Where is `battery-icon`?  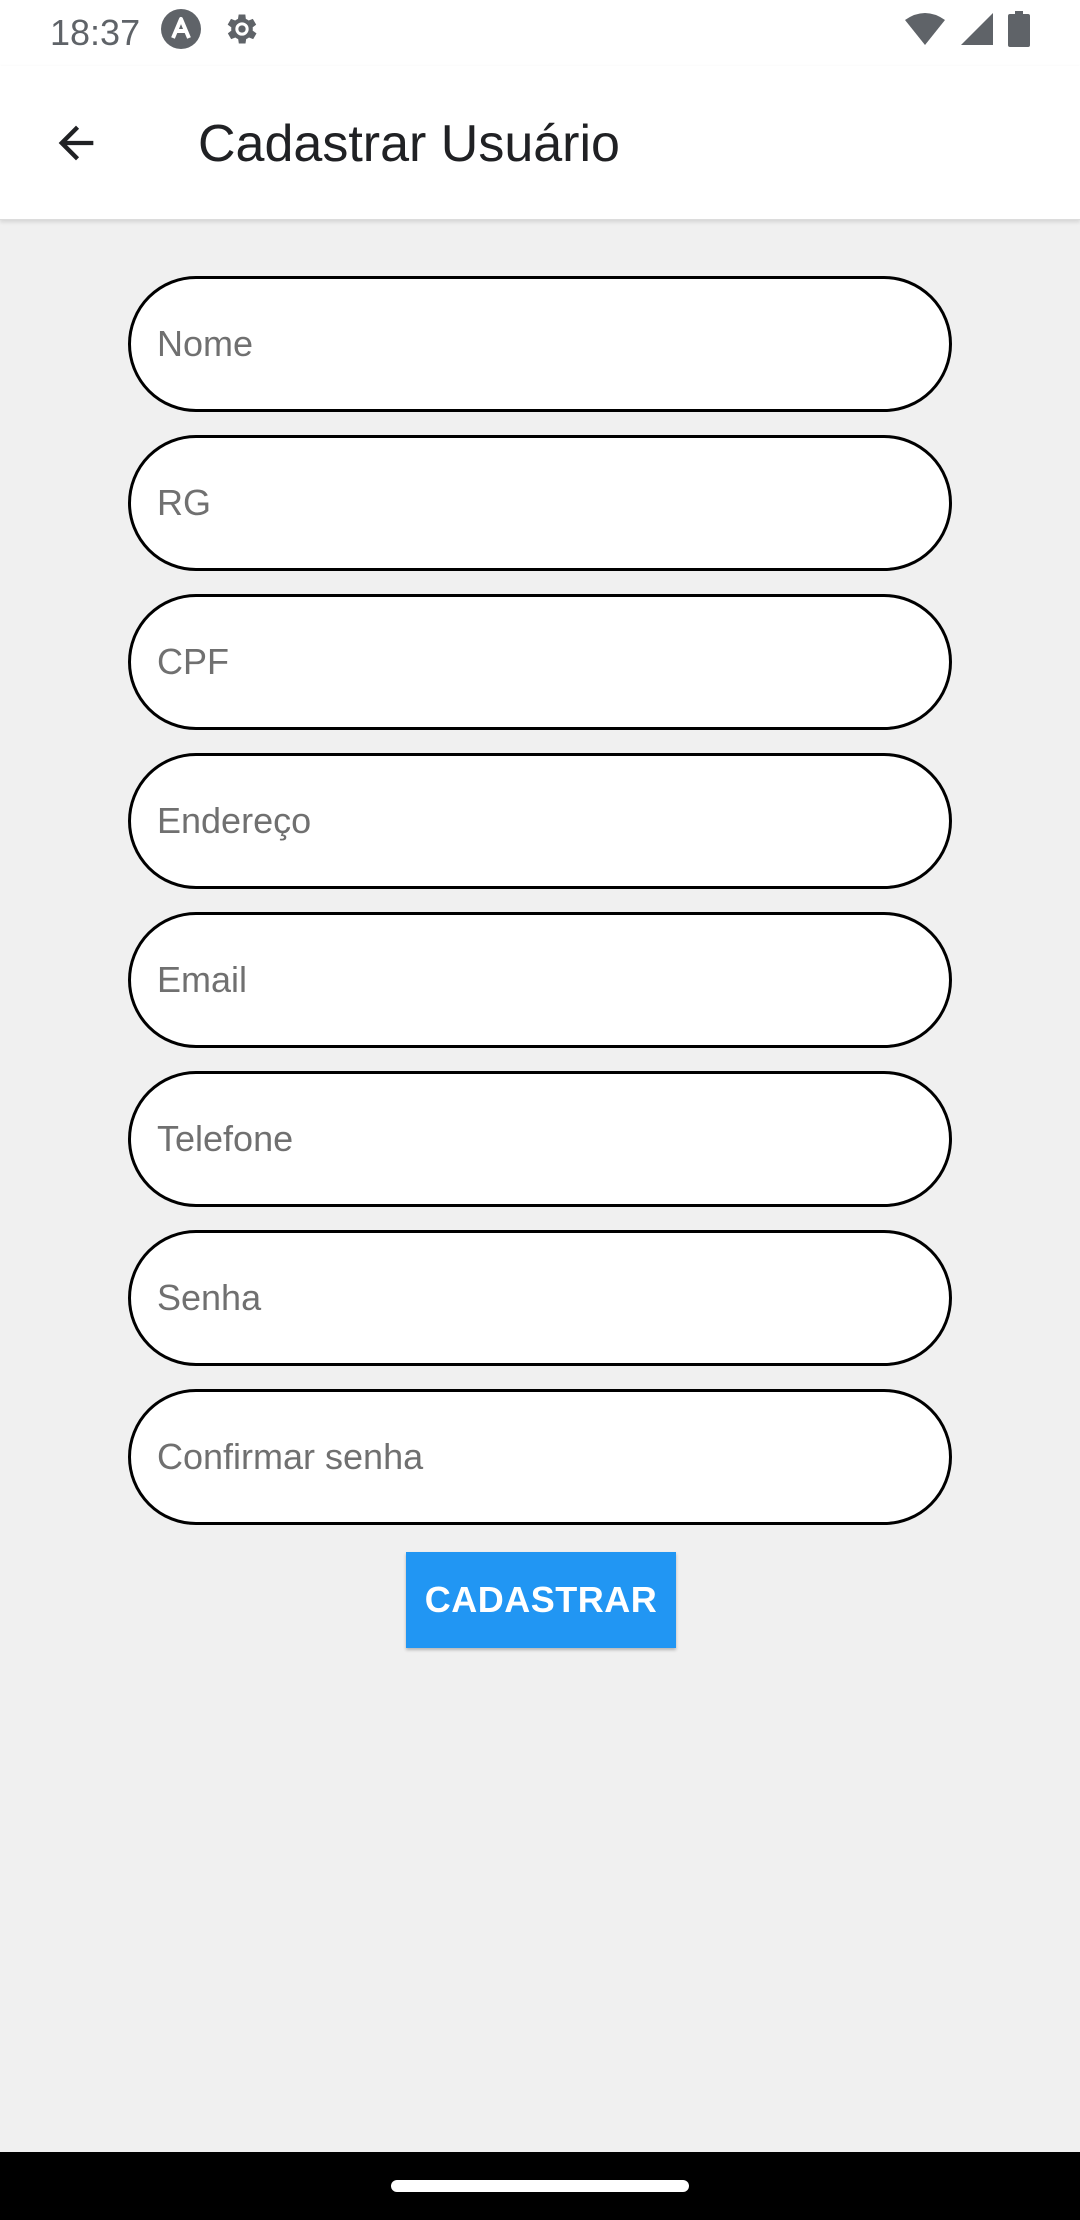
battery-icon is located at coordinates (1019, 33).